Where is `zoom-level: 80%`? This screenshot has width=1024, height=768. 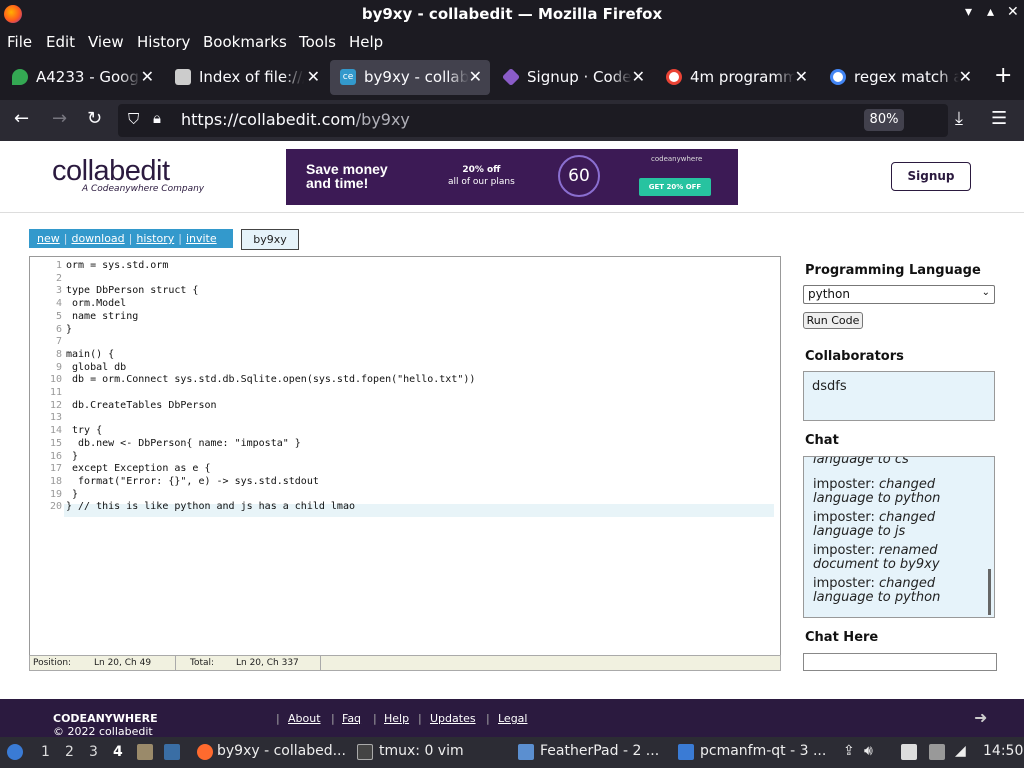
zoom-level: 80% is located at coordinates (884, 120).